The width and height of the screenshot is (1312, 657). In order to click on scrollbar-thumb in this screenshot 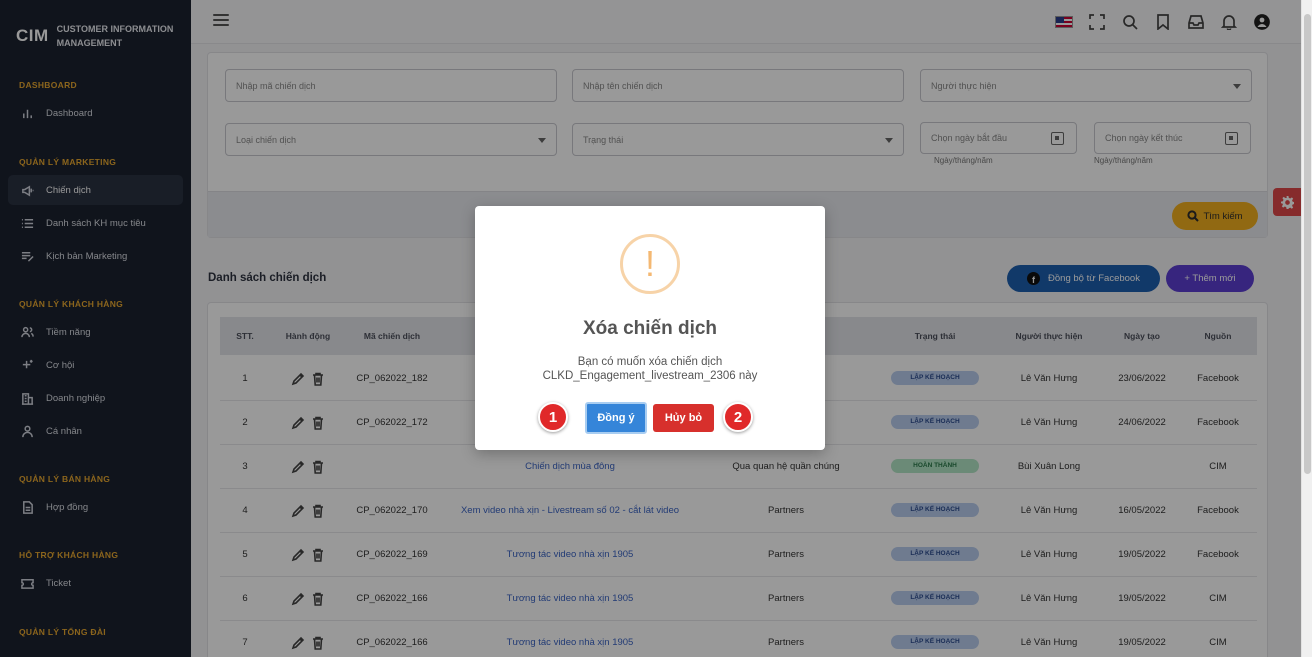, I will do `click(1307, 244)`.